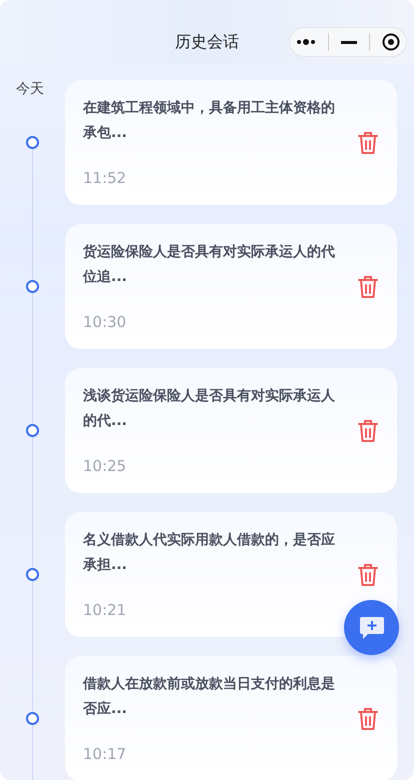 This screenshot has width=414, height=780. Describe the element at coordinates (391, 42) in the screenshot. I see `close-icon` at that location.